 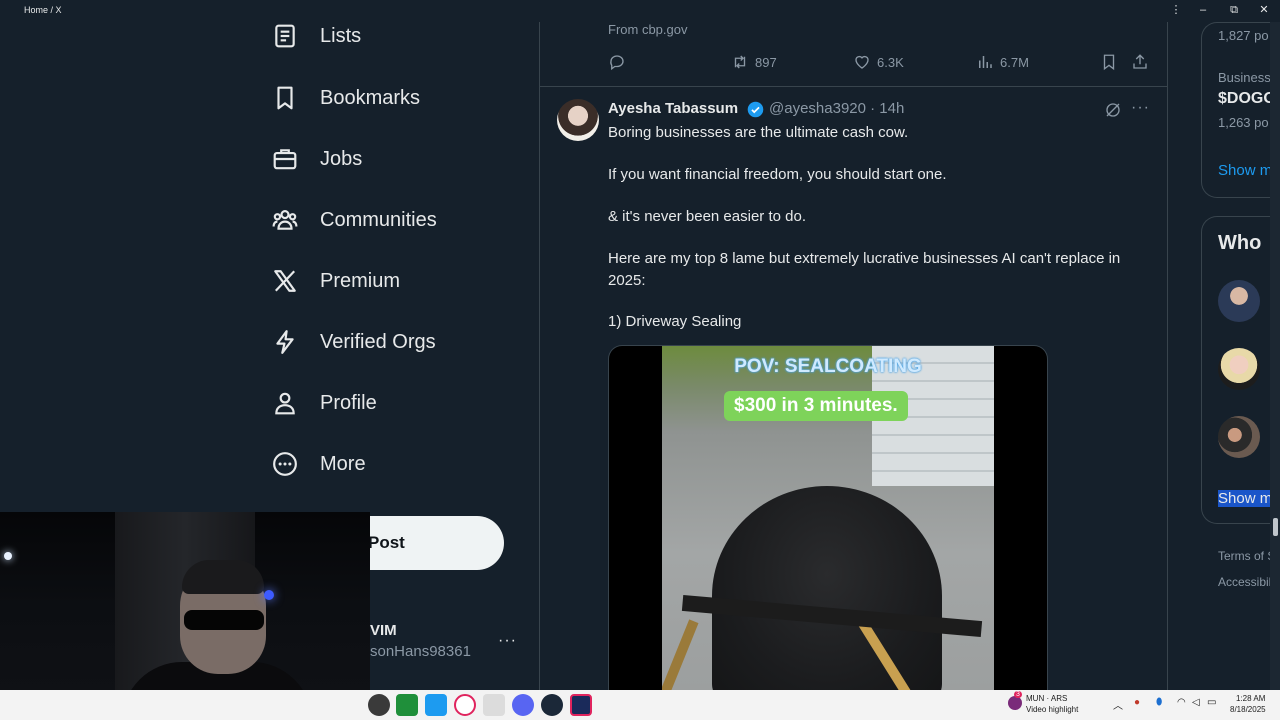 What do you see at coordinates (836, 108) in the screenshot?
I see `author-handle: @ayesha3920 · 14h` at bounding box center [836, 108].